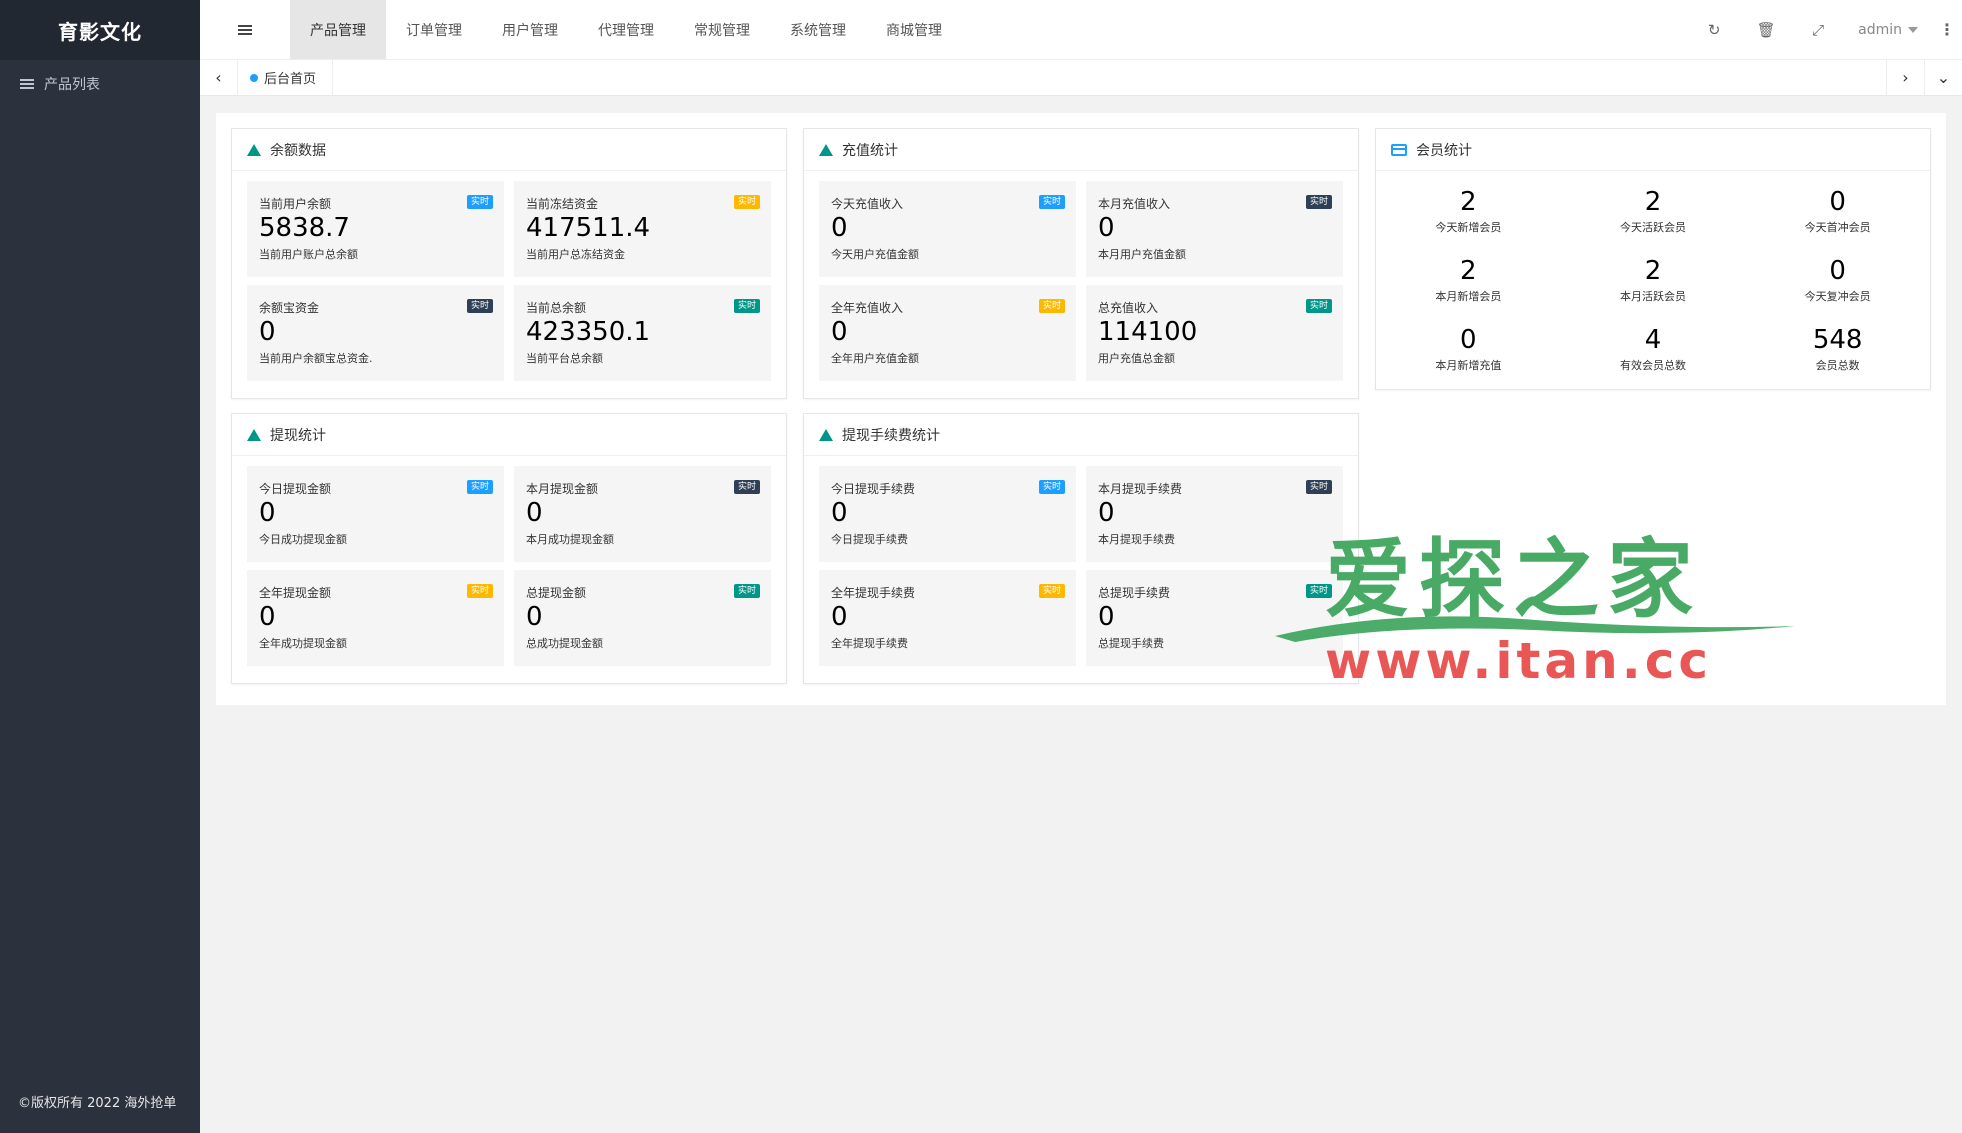 Image resolution: width=1962 pixels, height=1133 pixels. What do you see at coordinates (338, 29) in the screenshot?
I see `tab-product: 产品管理` at bounding box center [338, 29].